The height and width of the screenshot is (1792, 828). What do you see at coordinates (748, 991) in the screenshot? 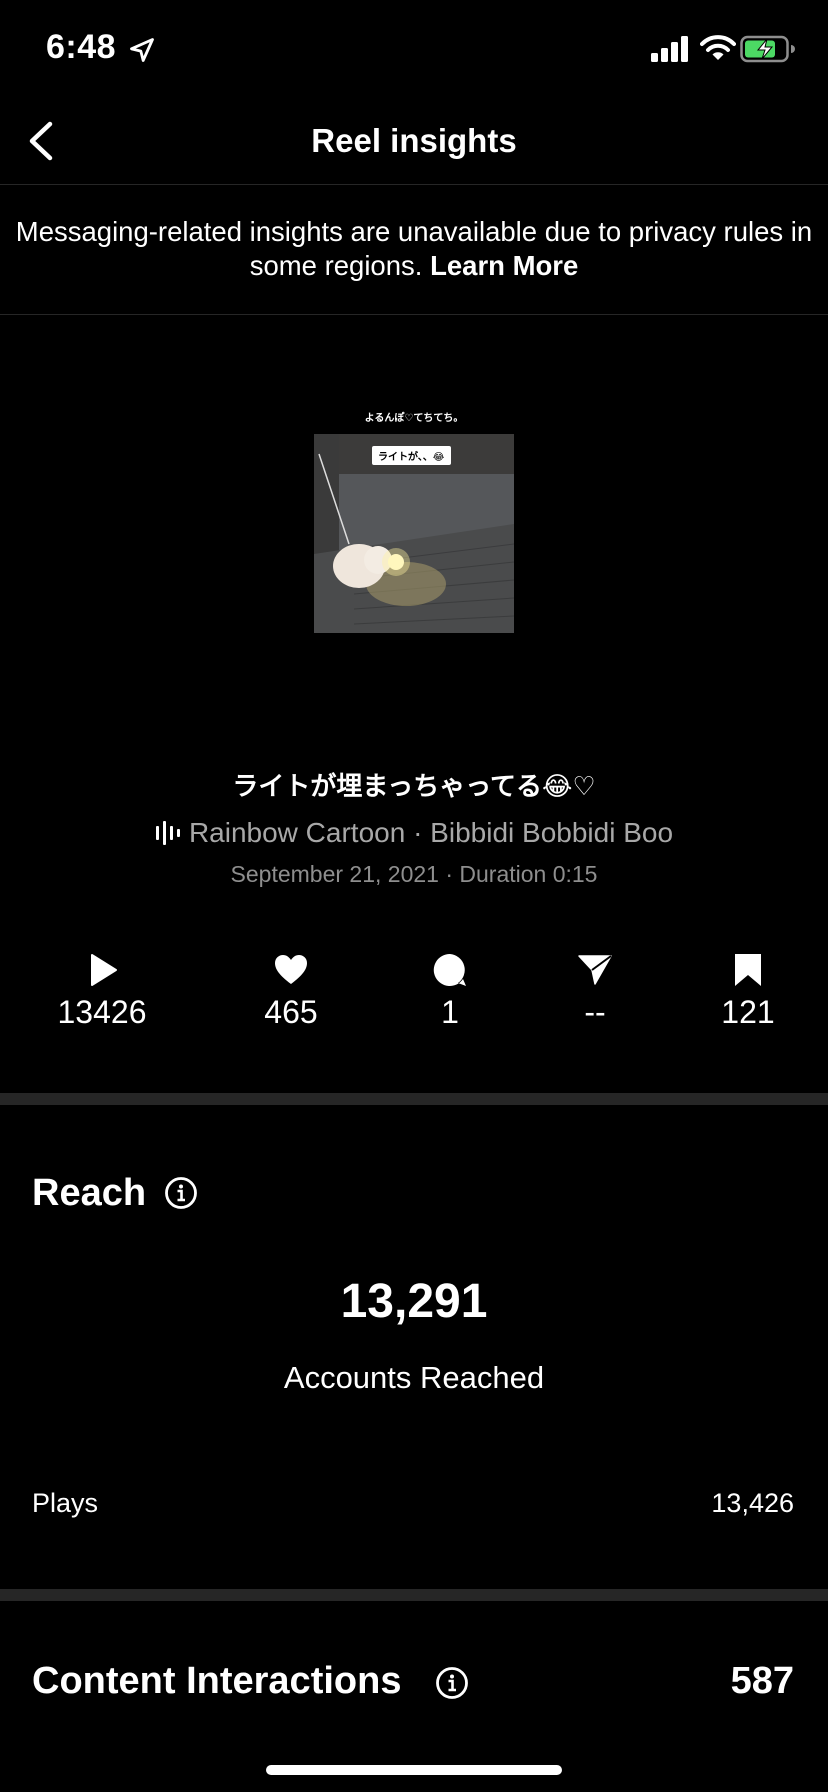
I see `stat-saves: 121` at bounding box center [748, 991].